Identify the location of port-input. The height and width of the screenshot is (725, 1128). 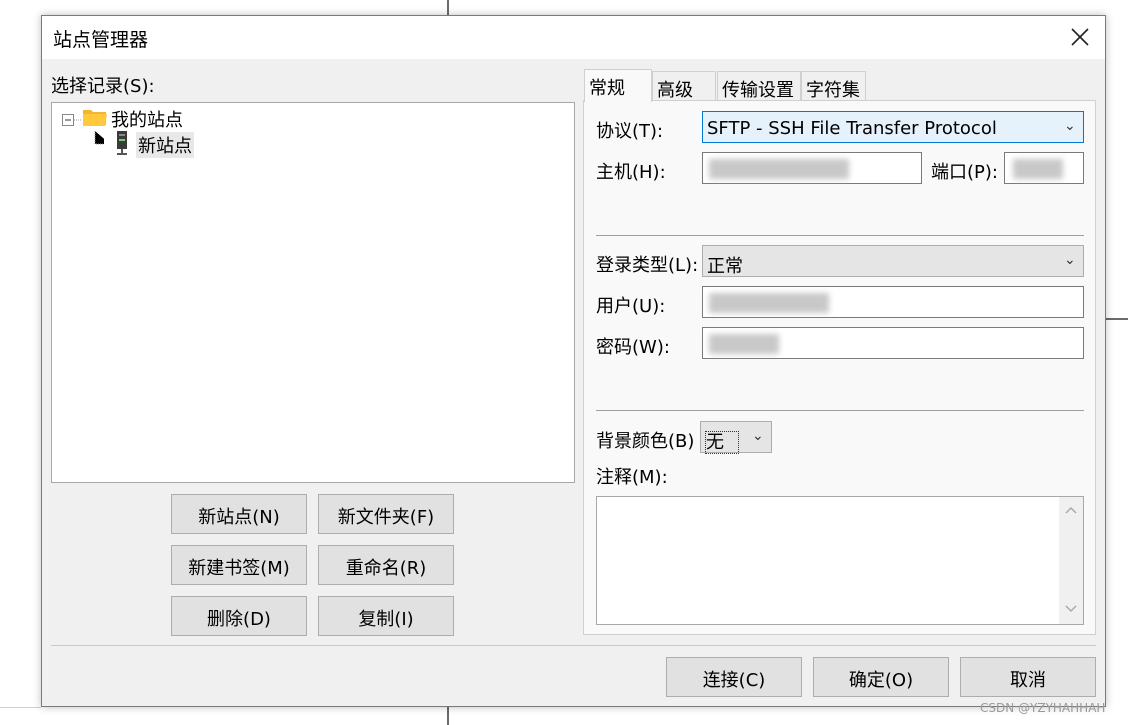
(1044, 168).